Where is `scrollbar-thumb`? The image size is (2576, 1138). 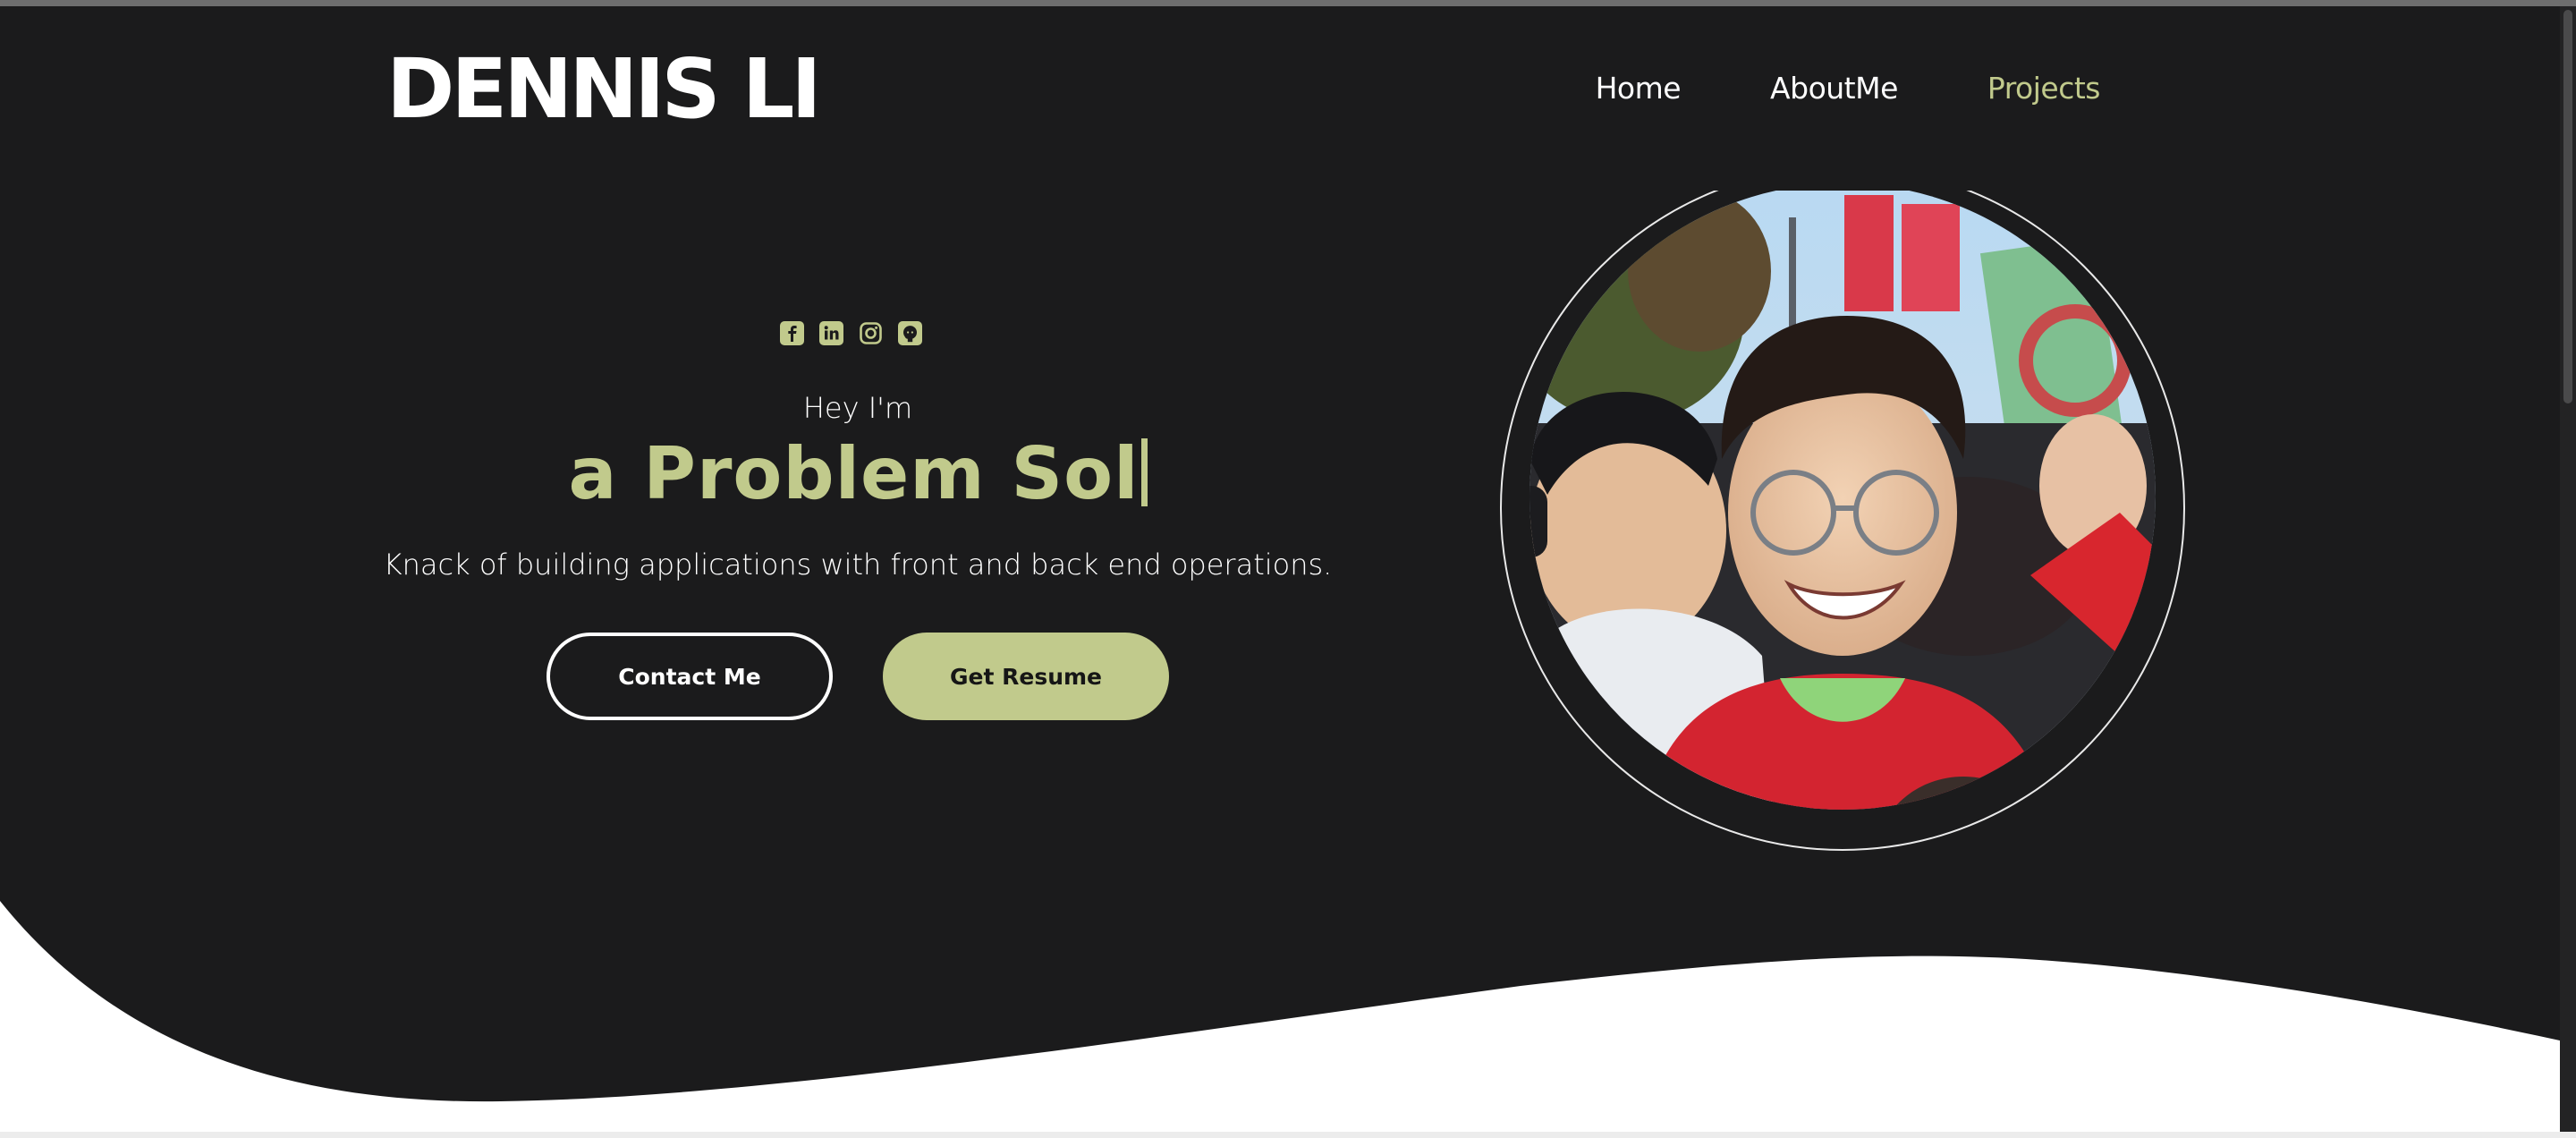 scrollbar-thumb is located at coordinates (2567, 206).